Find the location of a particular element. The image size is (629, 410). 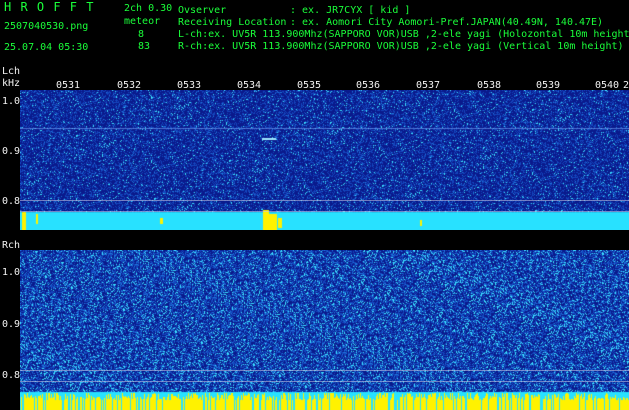

rch-label: Rch is located at coordinates (11, 245).